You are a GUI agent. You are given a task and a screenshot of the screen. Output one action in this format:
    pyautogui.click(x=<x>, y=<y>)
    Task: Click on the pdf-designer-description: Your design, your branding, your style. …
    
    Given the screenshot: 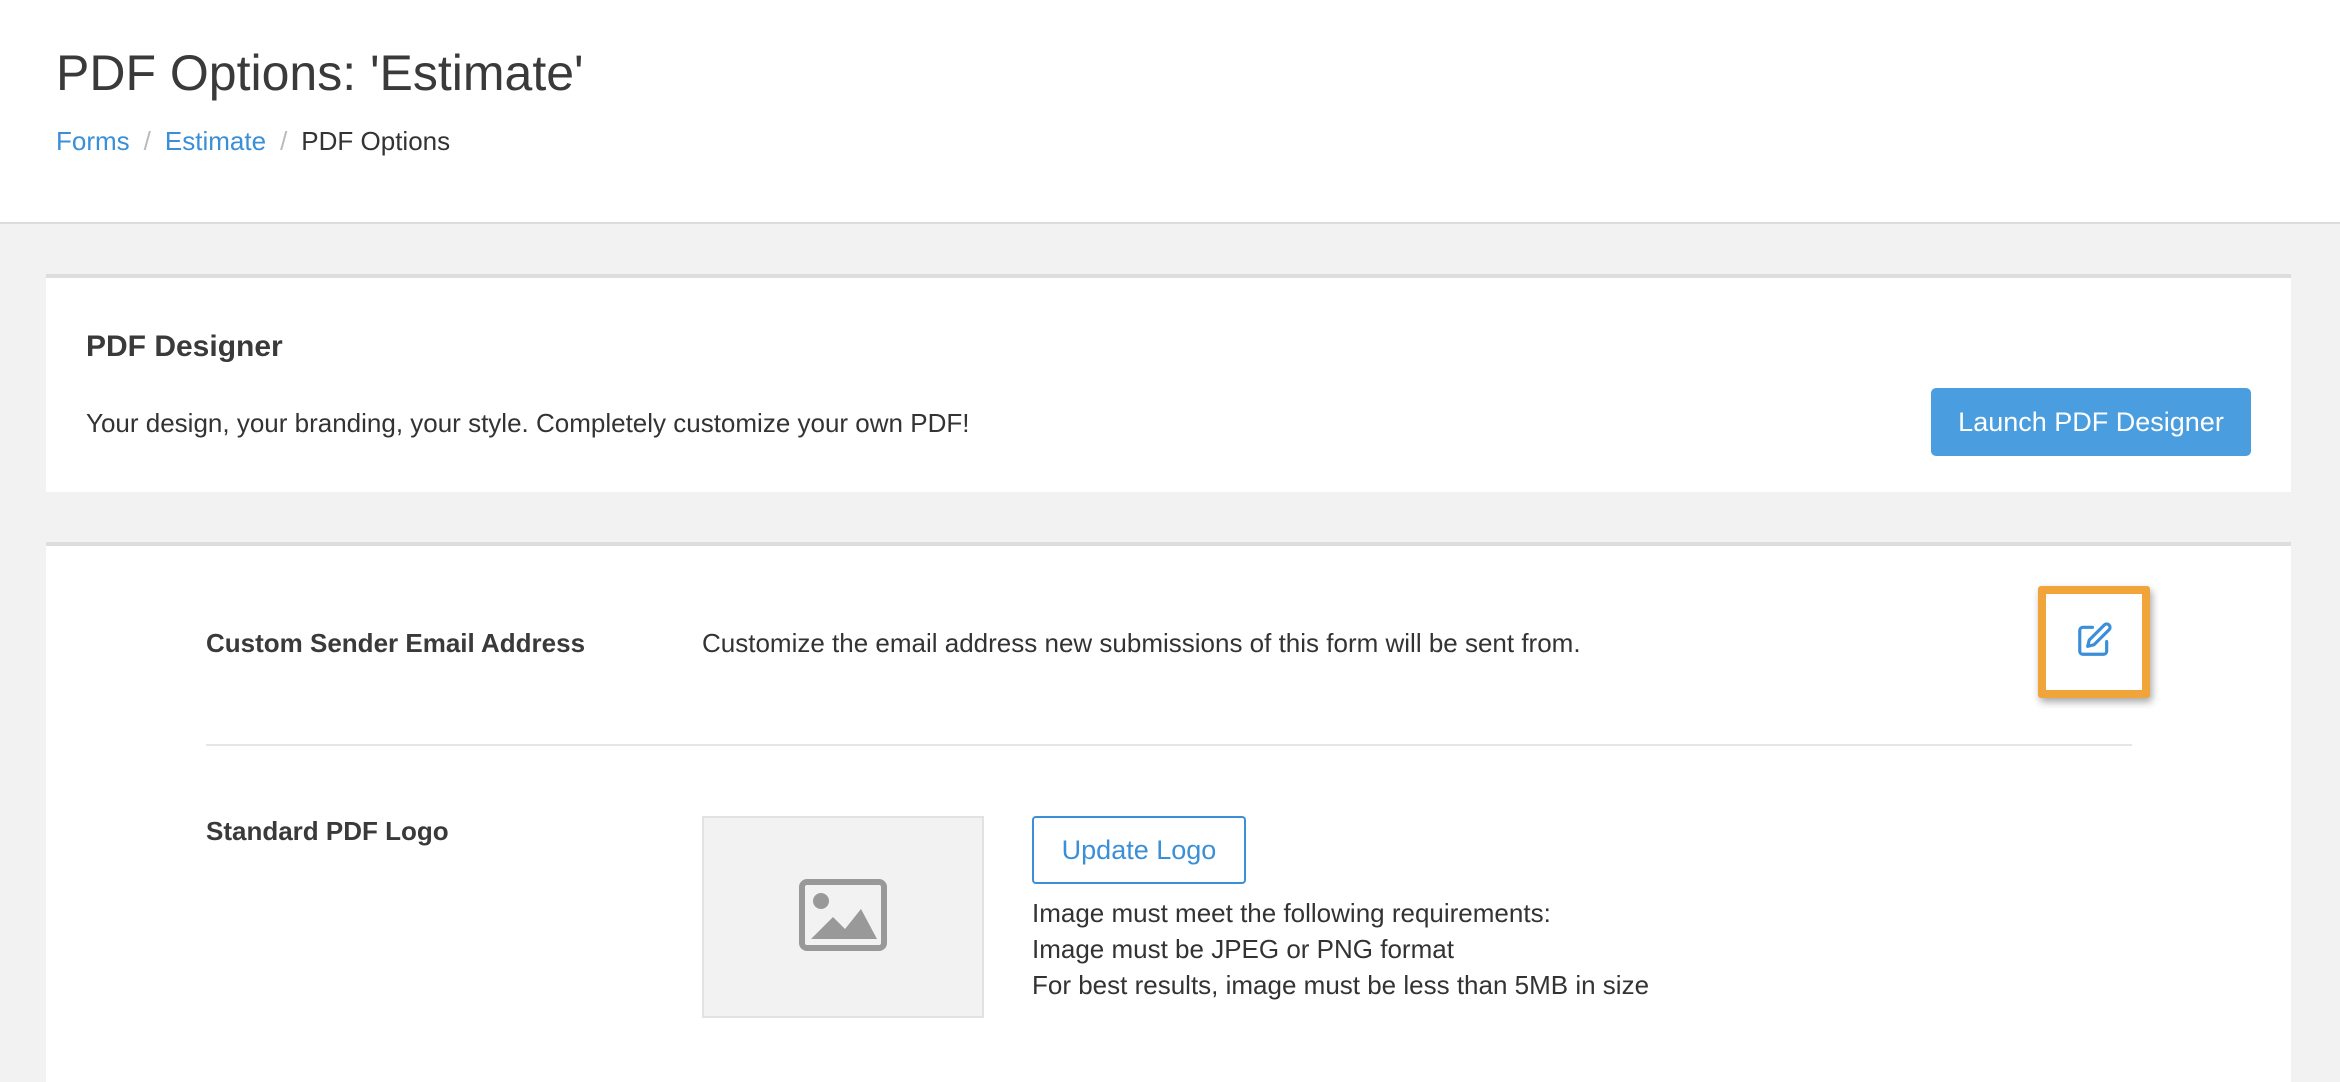 What is the action you would take?
    pyautogui.click(x=528, y=423)
    